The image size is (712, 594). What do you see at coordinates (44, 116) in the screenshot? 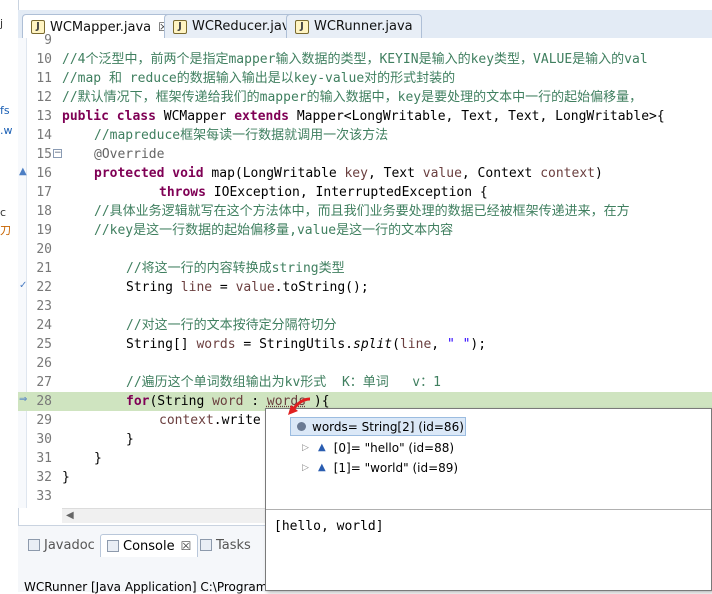
I see `line-number: 13` at bounding box center [44, 116].